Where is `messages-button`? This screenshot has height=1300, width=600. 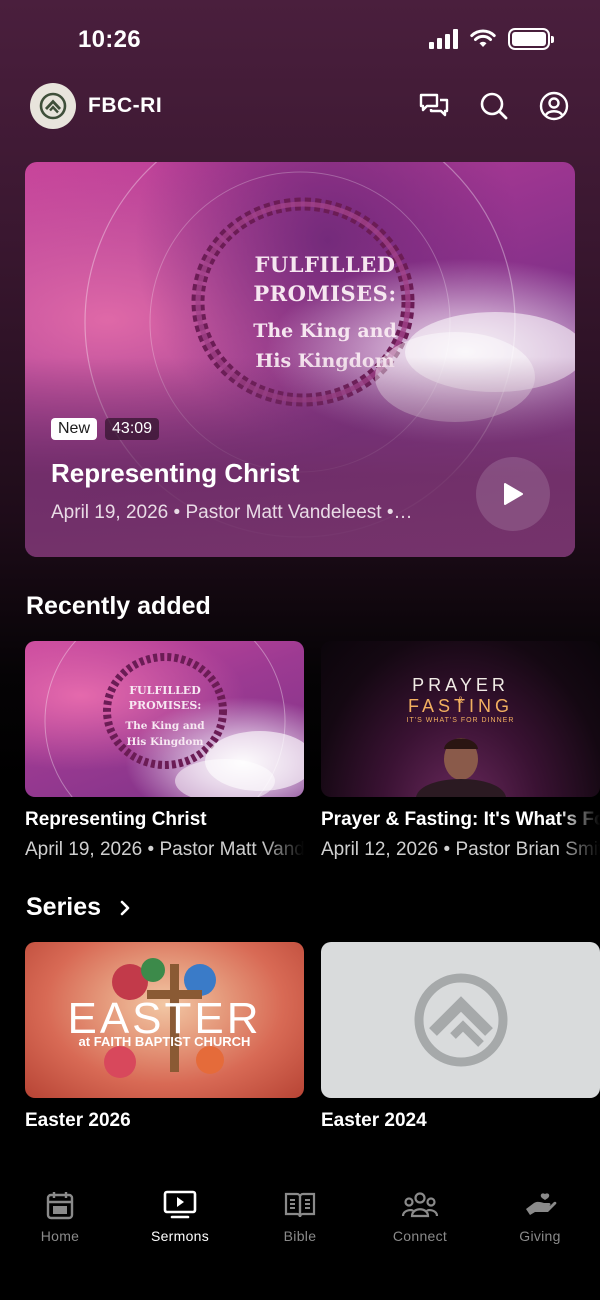 messages-button is located at coordinates (434, 106).